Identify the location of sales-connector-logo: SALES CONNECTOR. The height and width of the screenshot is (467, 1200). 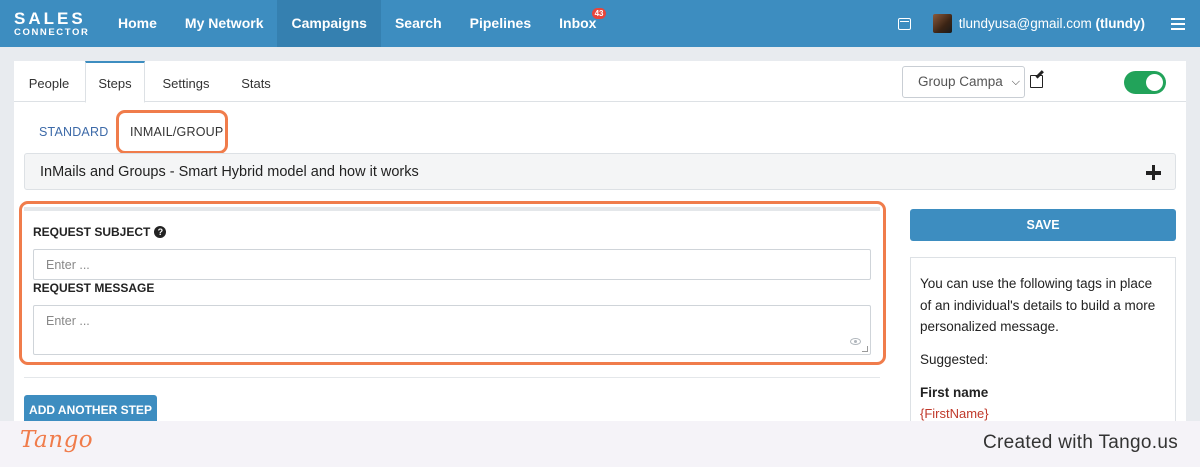
(51, 24).